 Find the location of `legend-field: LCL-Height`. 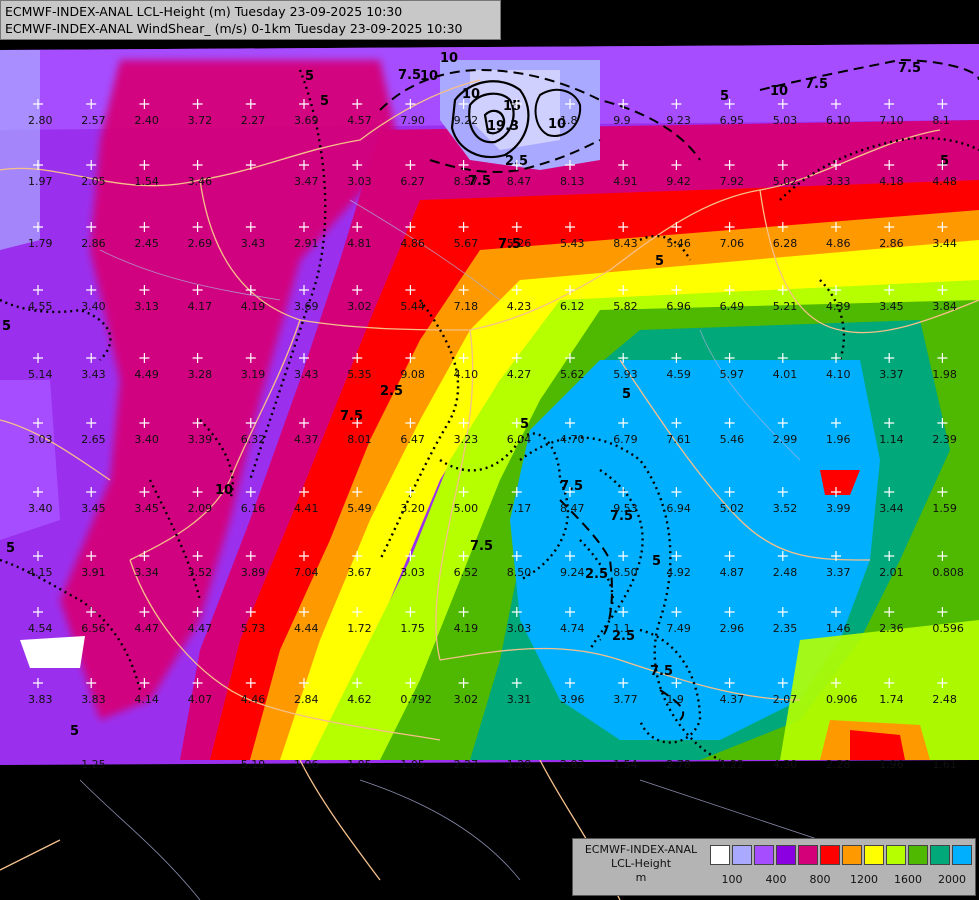

legend-field: LCL-Height is located at coordinates (641, 863).